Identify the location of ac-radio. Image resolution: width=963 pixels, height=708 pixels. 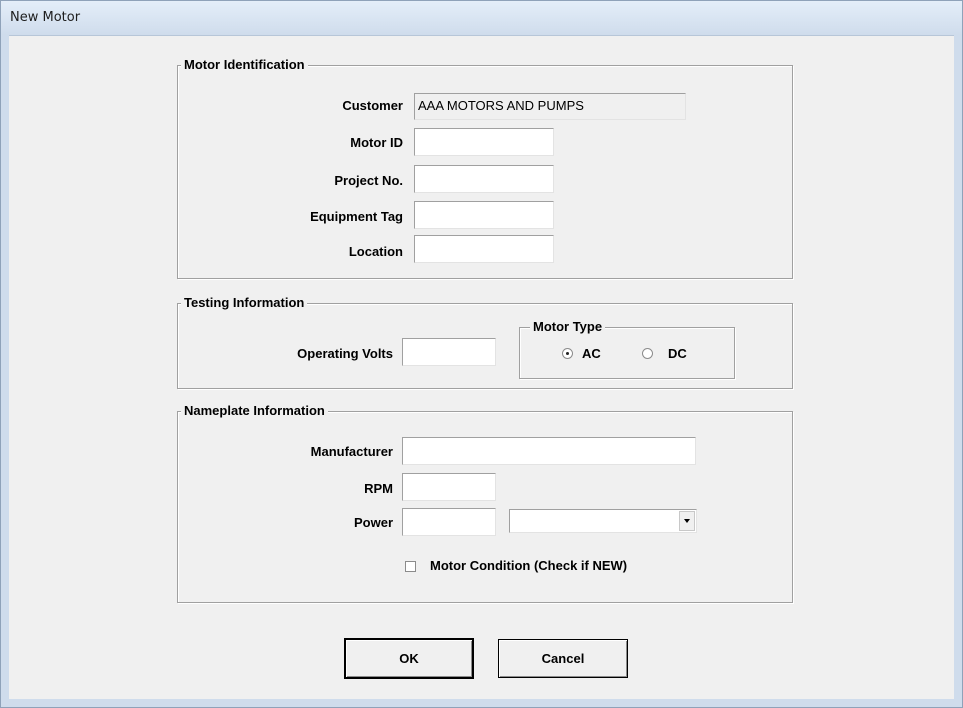
(567, 353).